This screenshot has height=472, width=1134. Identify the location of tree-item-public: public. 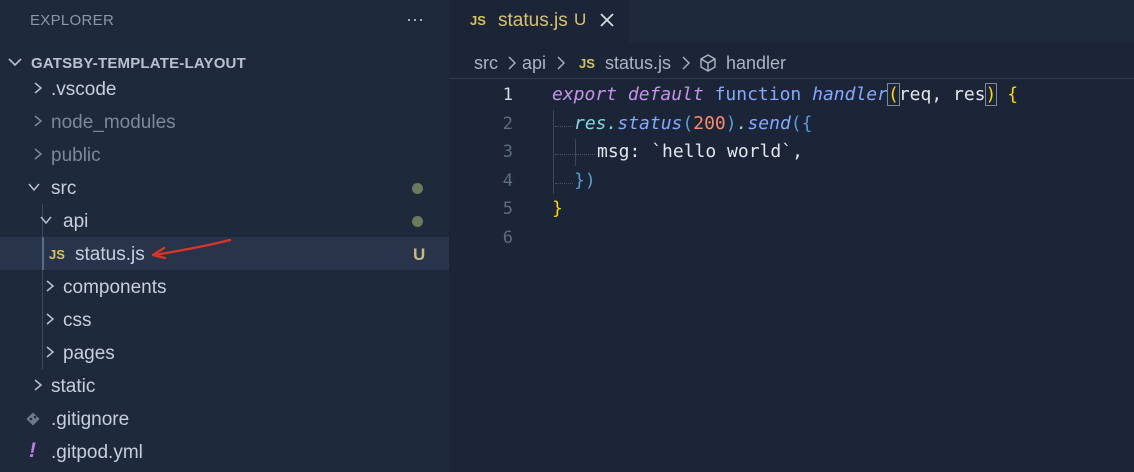
(224, 154).